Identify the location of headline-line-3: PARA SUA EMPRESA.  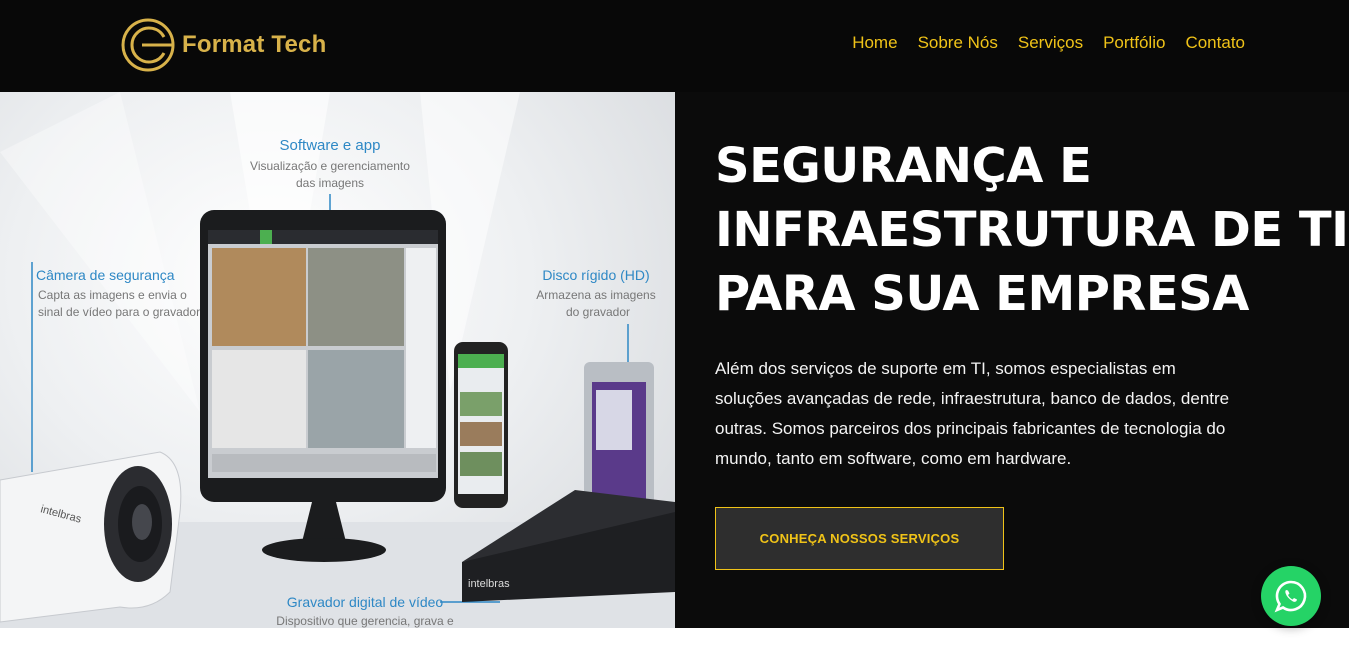
(982, 294).